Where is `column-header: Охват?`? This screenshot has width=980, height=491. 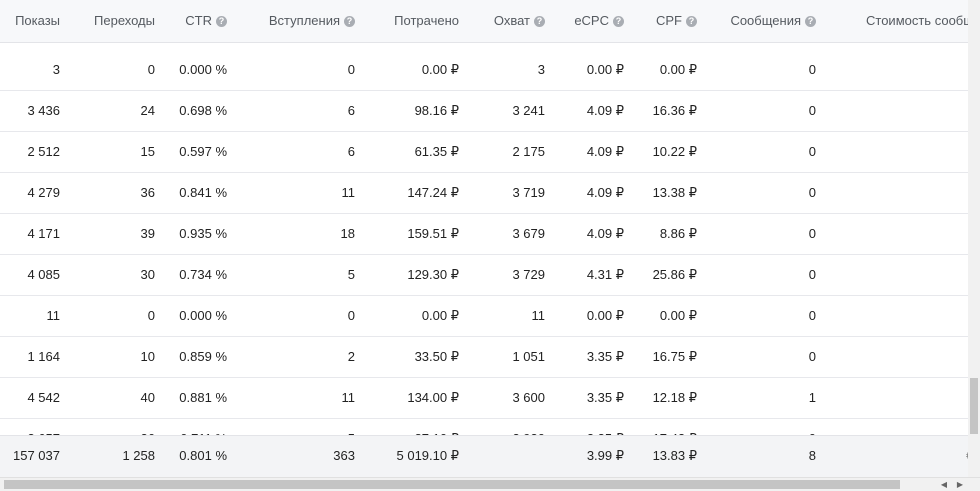
column-header: Охват? is located at coordinates (519, 21).